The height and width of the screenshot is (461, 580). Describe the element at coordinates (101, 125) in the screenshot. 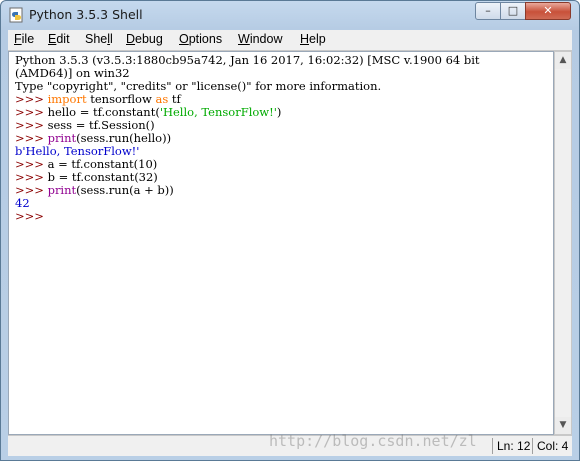

I see `code-text: sess = tf.Session()` at that location.